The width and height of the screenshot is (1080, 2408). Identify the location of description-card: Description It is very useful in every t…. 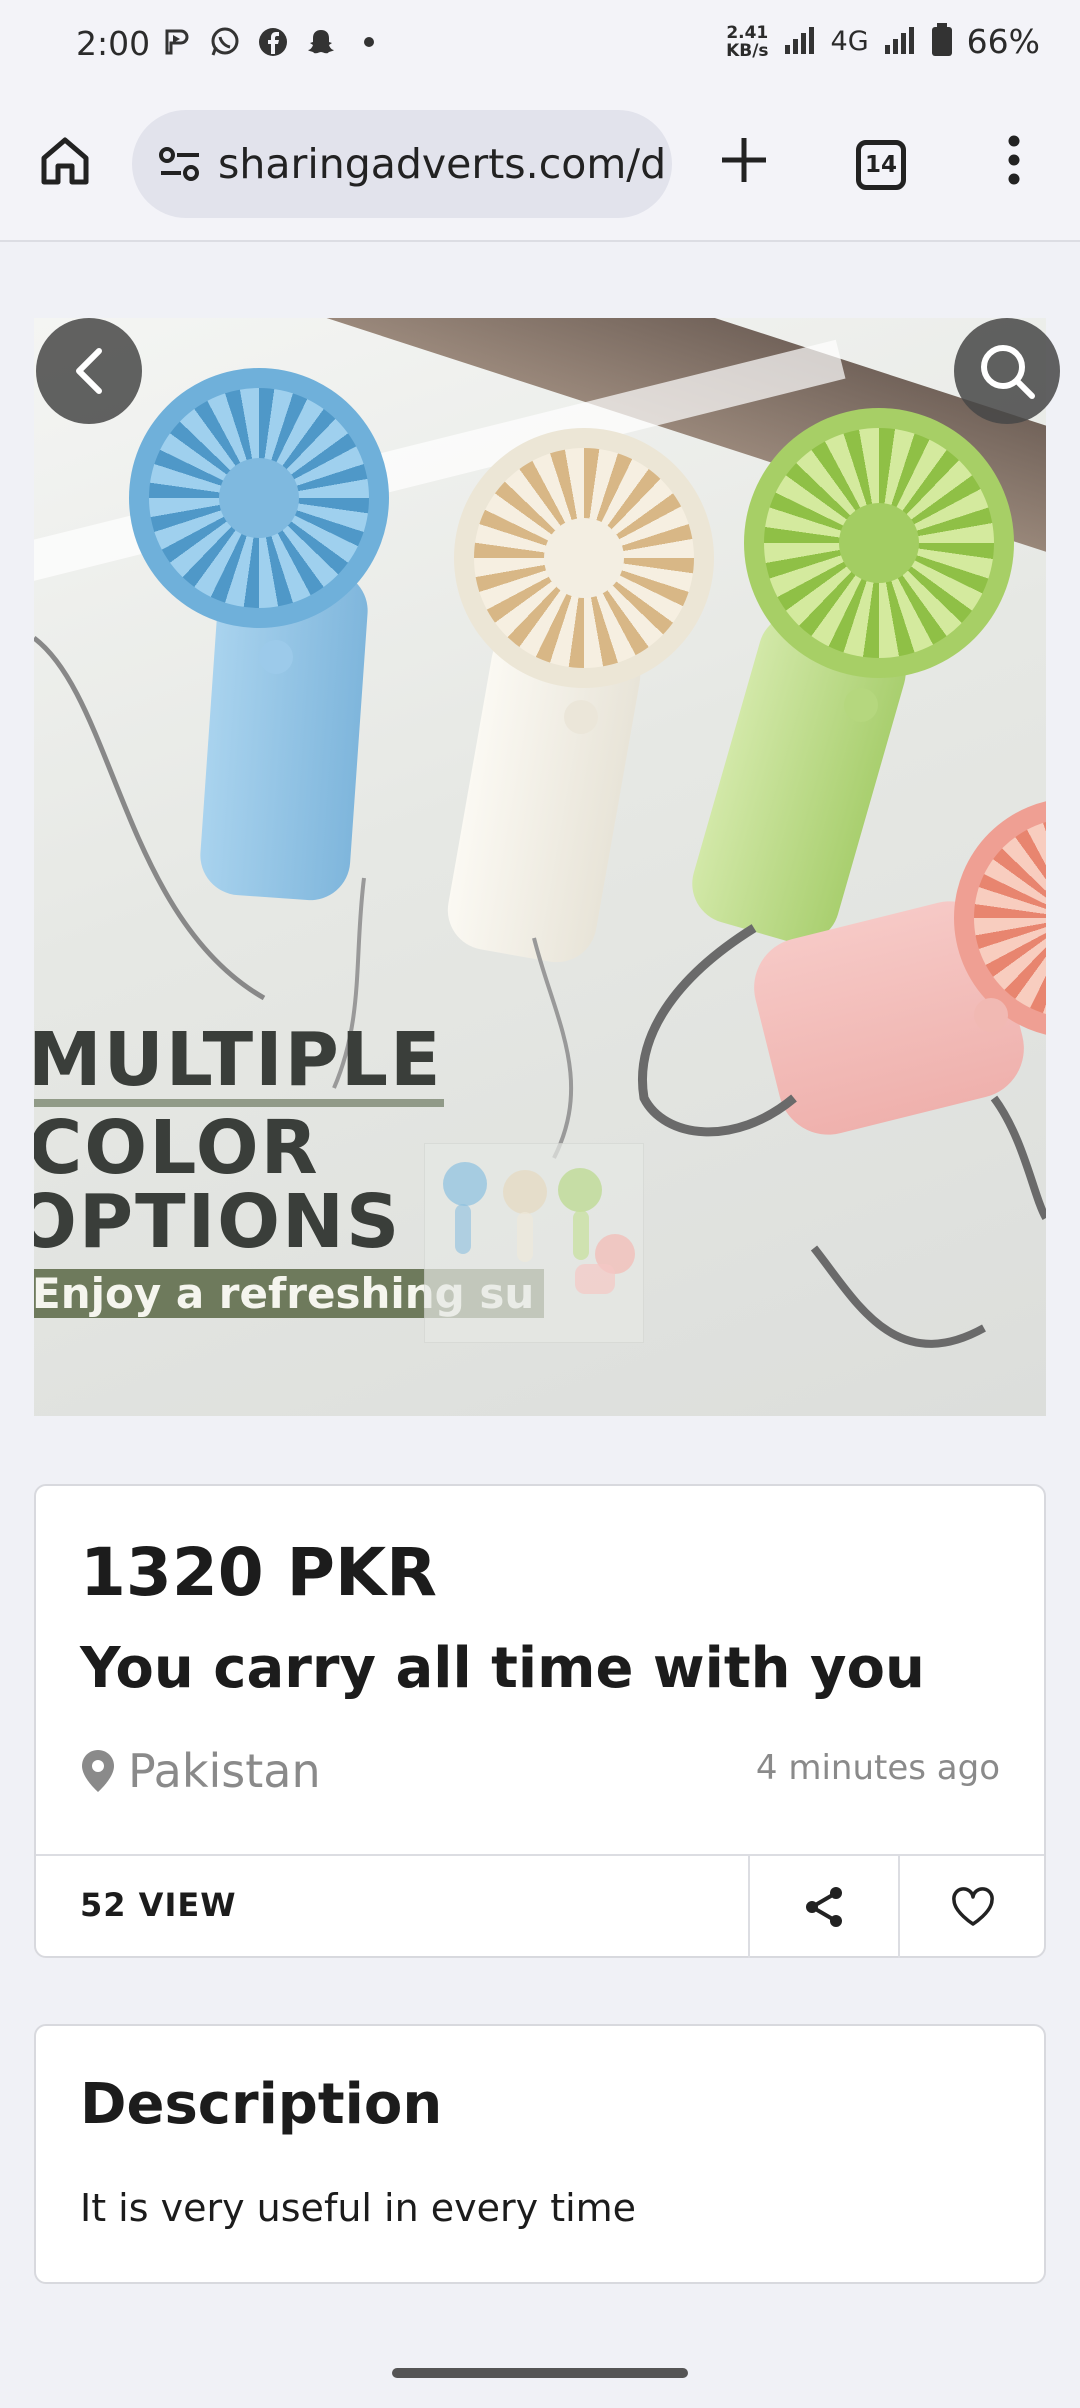
(540, 2154).